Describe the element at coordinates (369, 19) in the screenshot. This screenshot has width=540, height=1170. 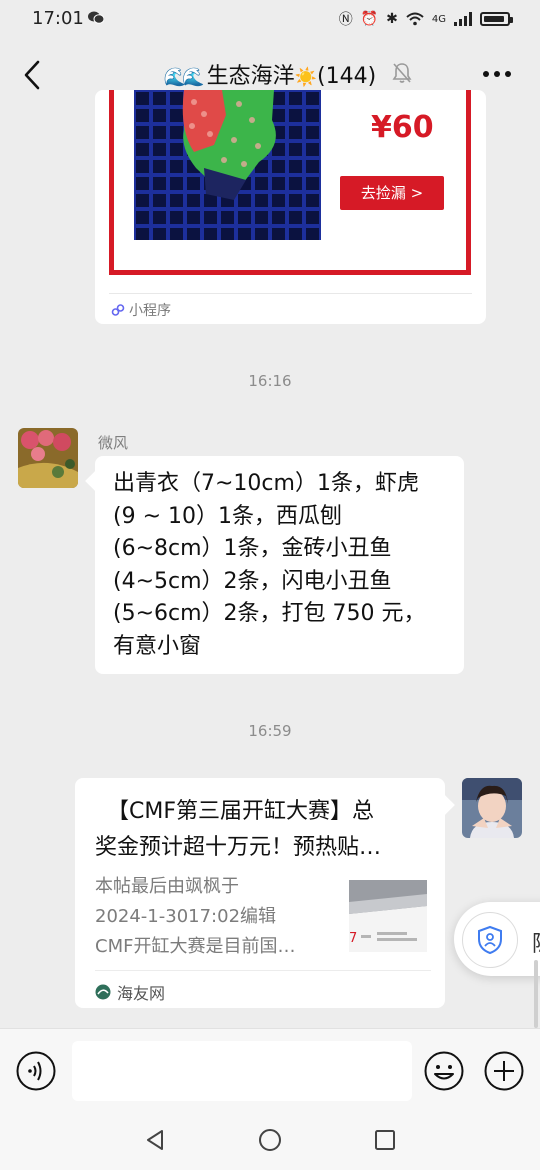
I see `alarm-icon: ⏰` at that location.